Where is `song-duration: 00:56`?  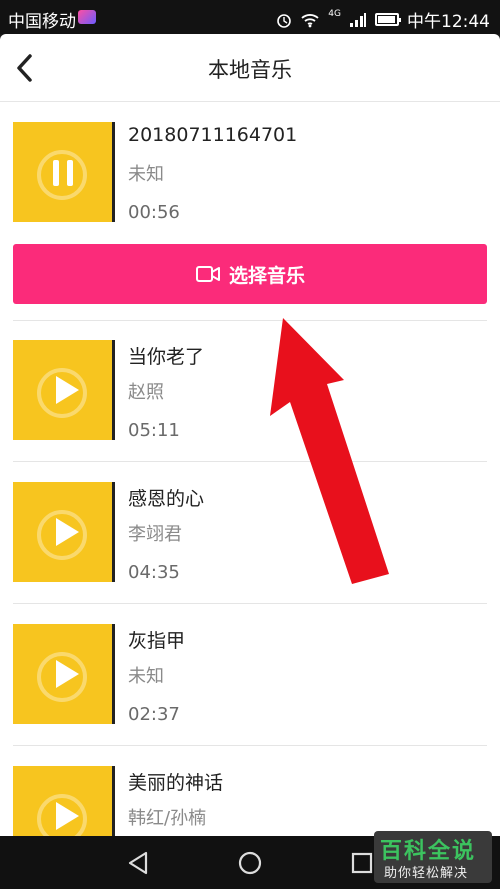 song-duration: 00:56 is located at coordinates (154, 212).